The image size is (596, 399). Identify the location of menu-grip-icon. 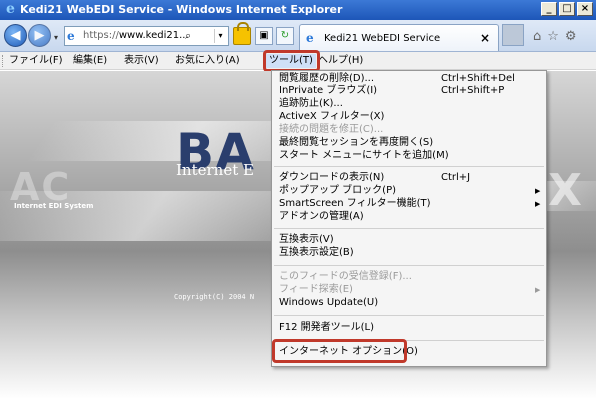
(3, 61).